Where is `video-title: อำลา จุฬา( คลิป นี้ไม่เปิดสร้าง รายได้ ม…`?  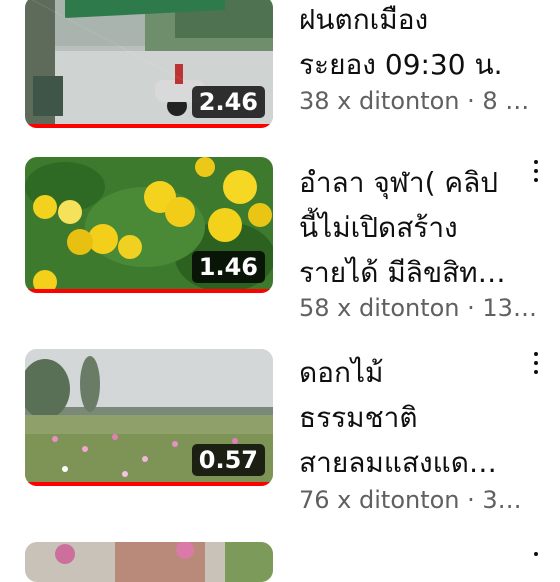
video-title: อำลา จุฬา( คลิป นี้ไม่เปิดสร้าง รายได้ ม… is located at coordinates (410, 227).